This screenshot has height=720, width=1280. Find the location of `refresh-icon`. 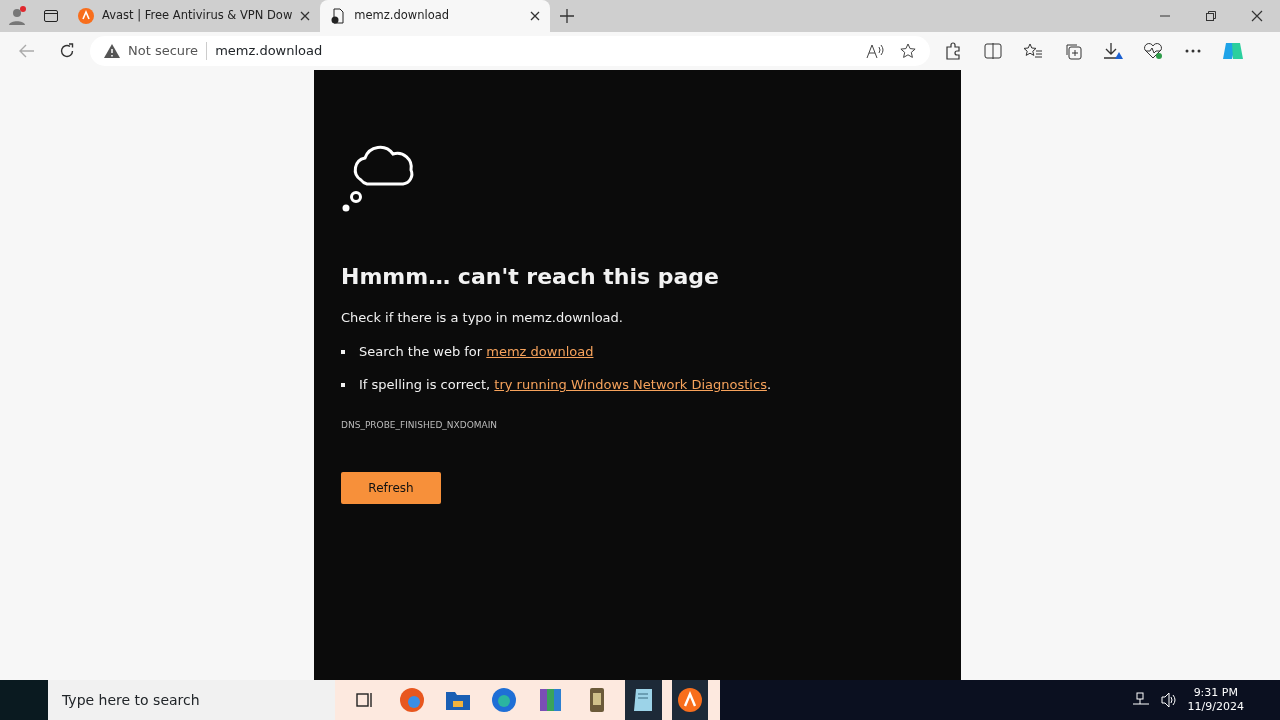

refresh-icon is located at coordinates (67, 51).